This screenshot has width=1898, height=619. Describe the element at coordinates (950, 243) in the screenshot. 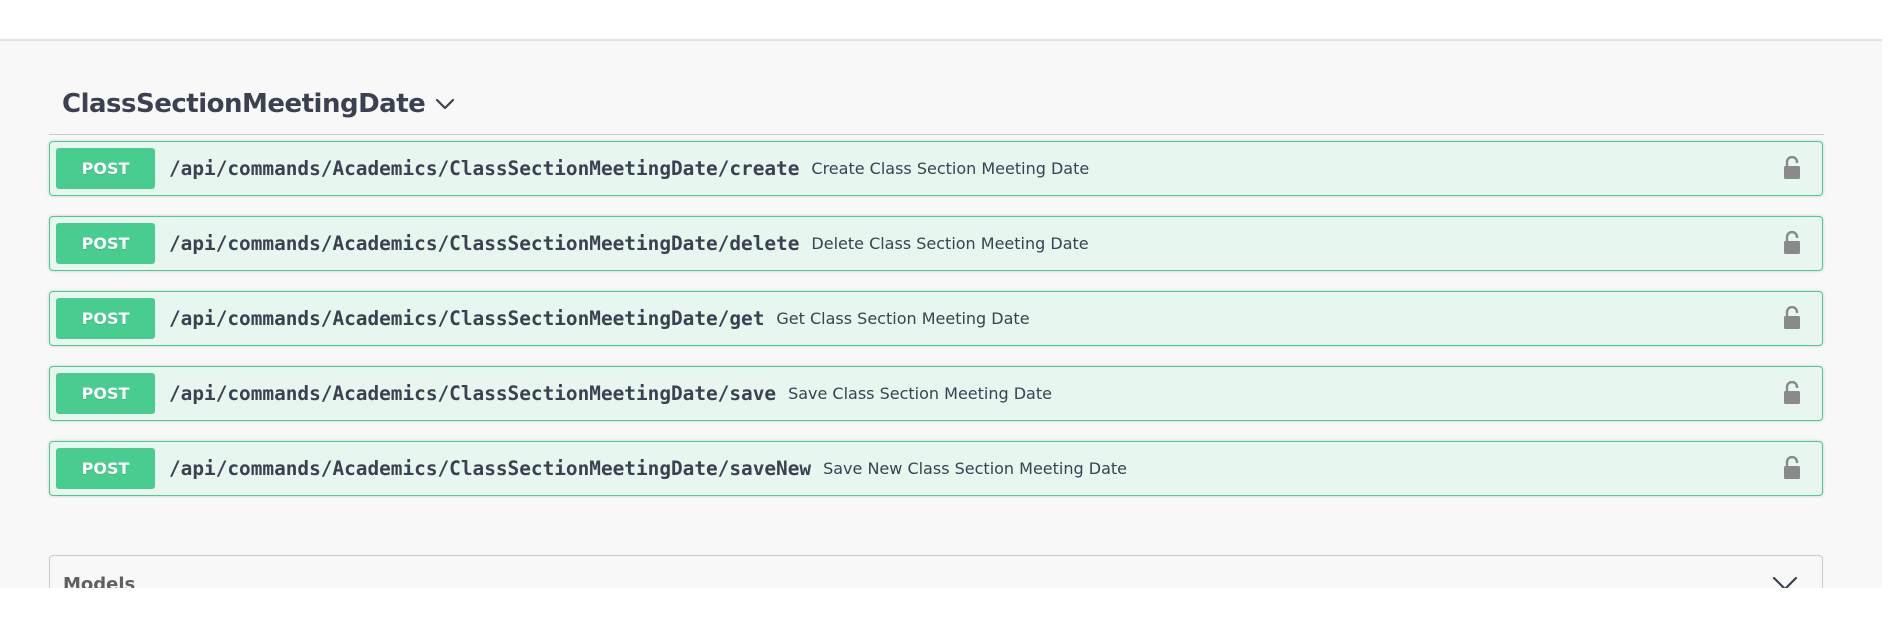

I see `operation-summary: Delete Class Section Meeting Date` at that location.